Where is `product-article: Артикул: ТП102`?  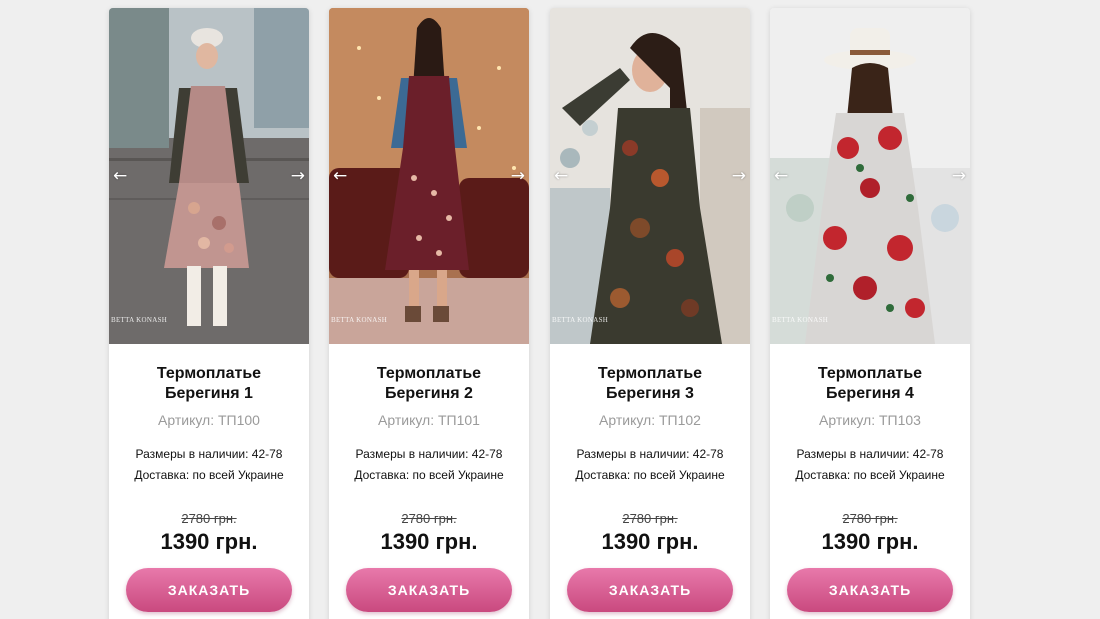 product-article: Артикул: ТП102 is located at coordinates (650, 420).